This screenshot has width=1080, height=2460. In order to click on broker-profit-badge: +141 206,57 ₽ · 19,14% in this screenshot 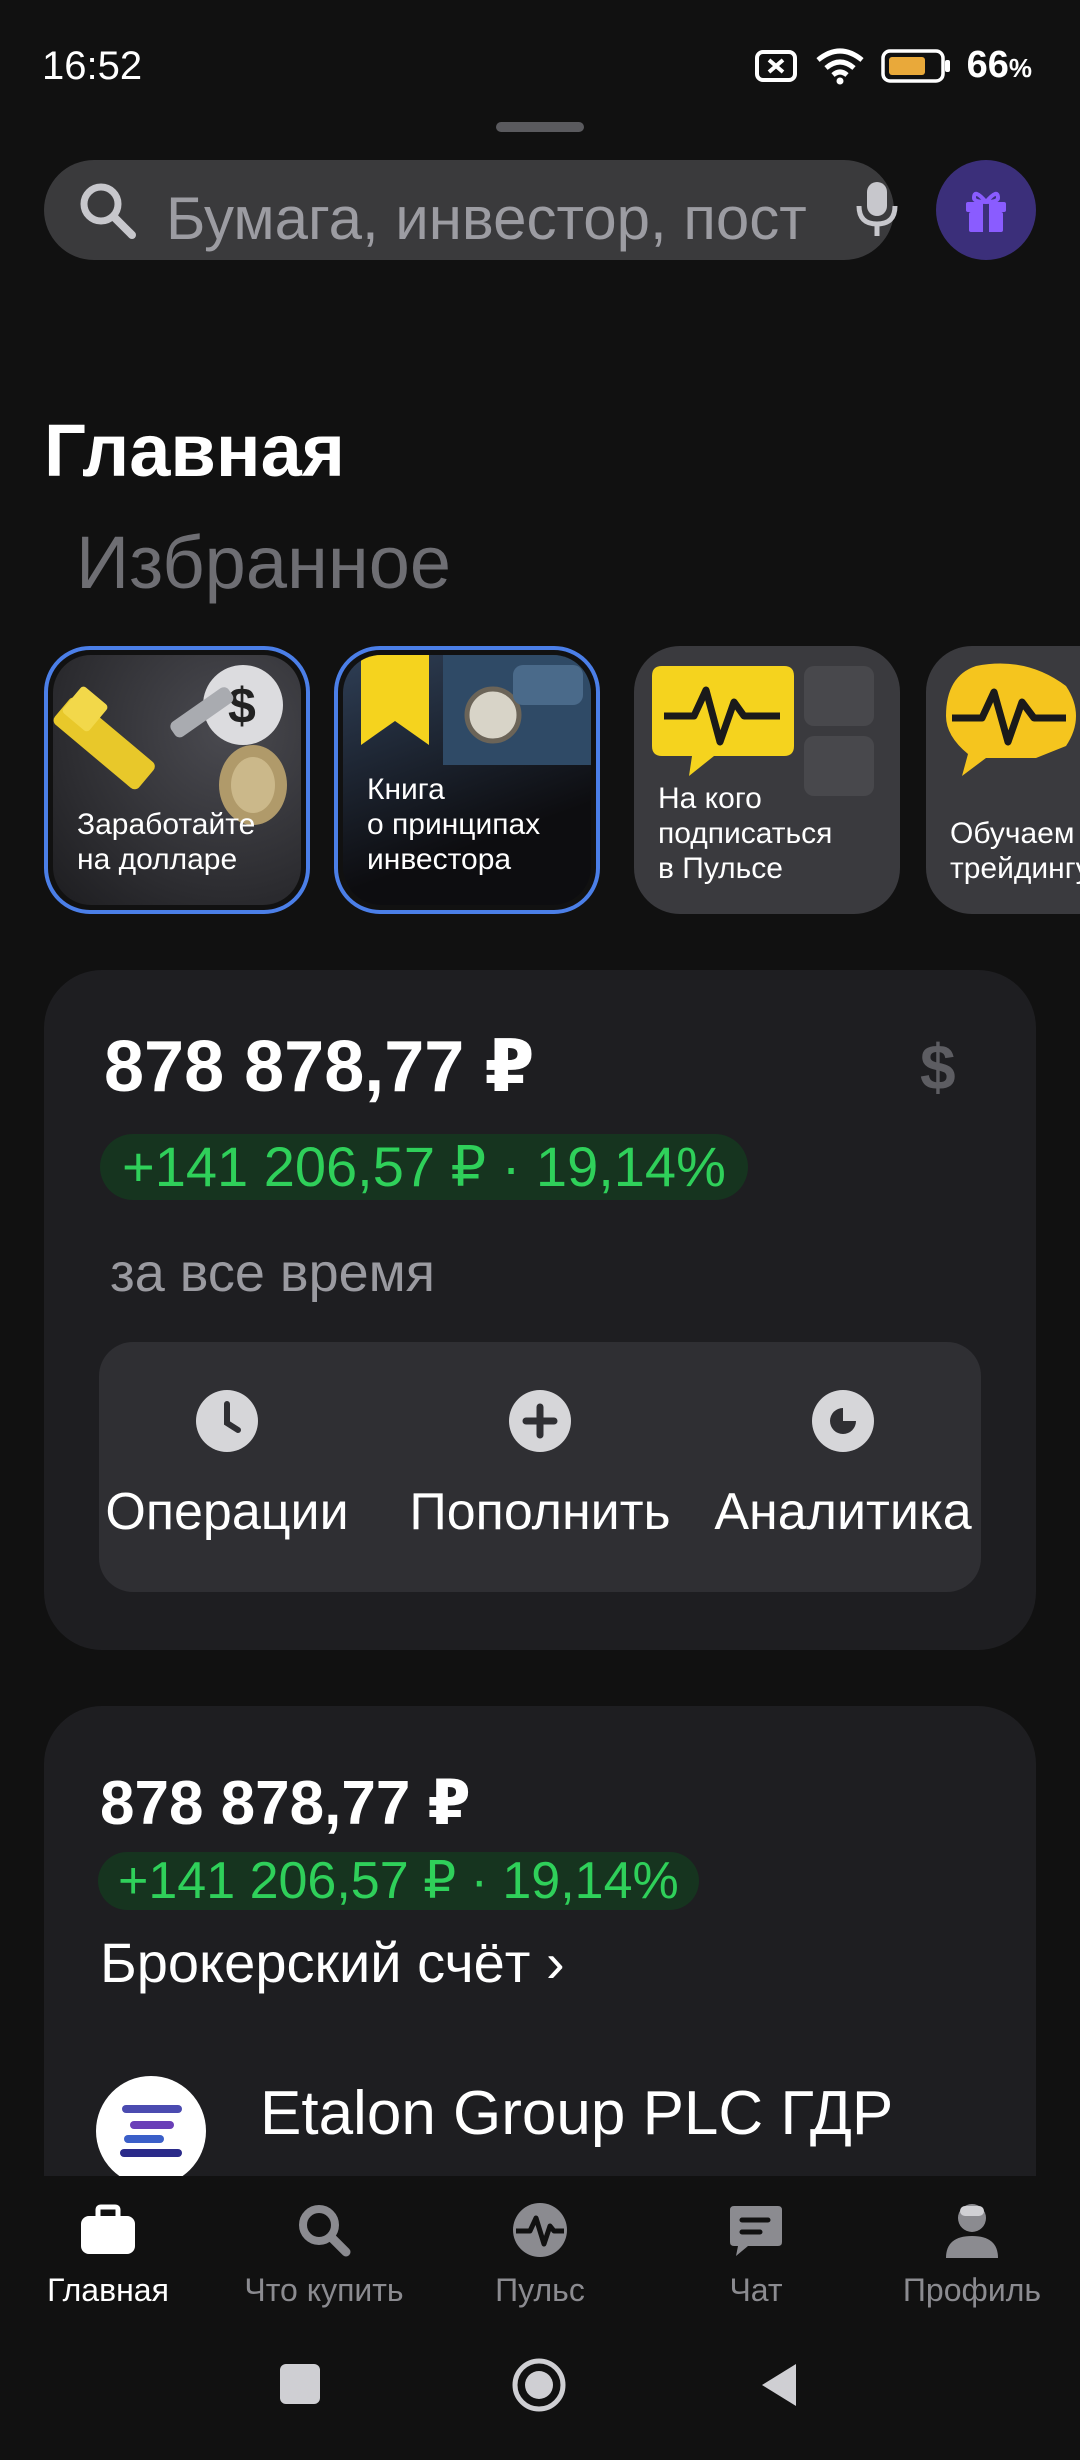, I will do `click(398, 1881)`.